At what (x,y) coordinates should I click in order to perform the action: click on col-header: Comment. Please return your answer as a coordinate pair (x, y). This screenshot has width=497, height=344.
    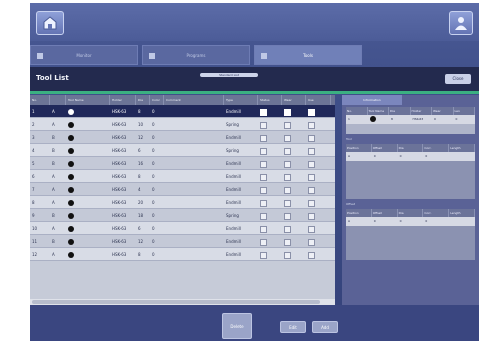
    Looking at the image, I should click on (194, 100).